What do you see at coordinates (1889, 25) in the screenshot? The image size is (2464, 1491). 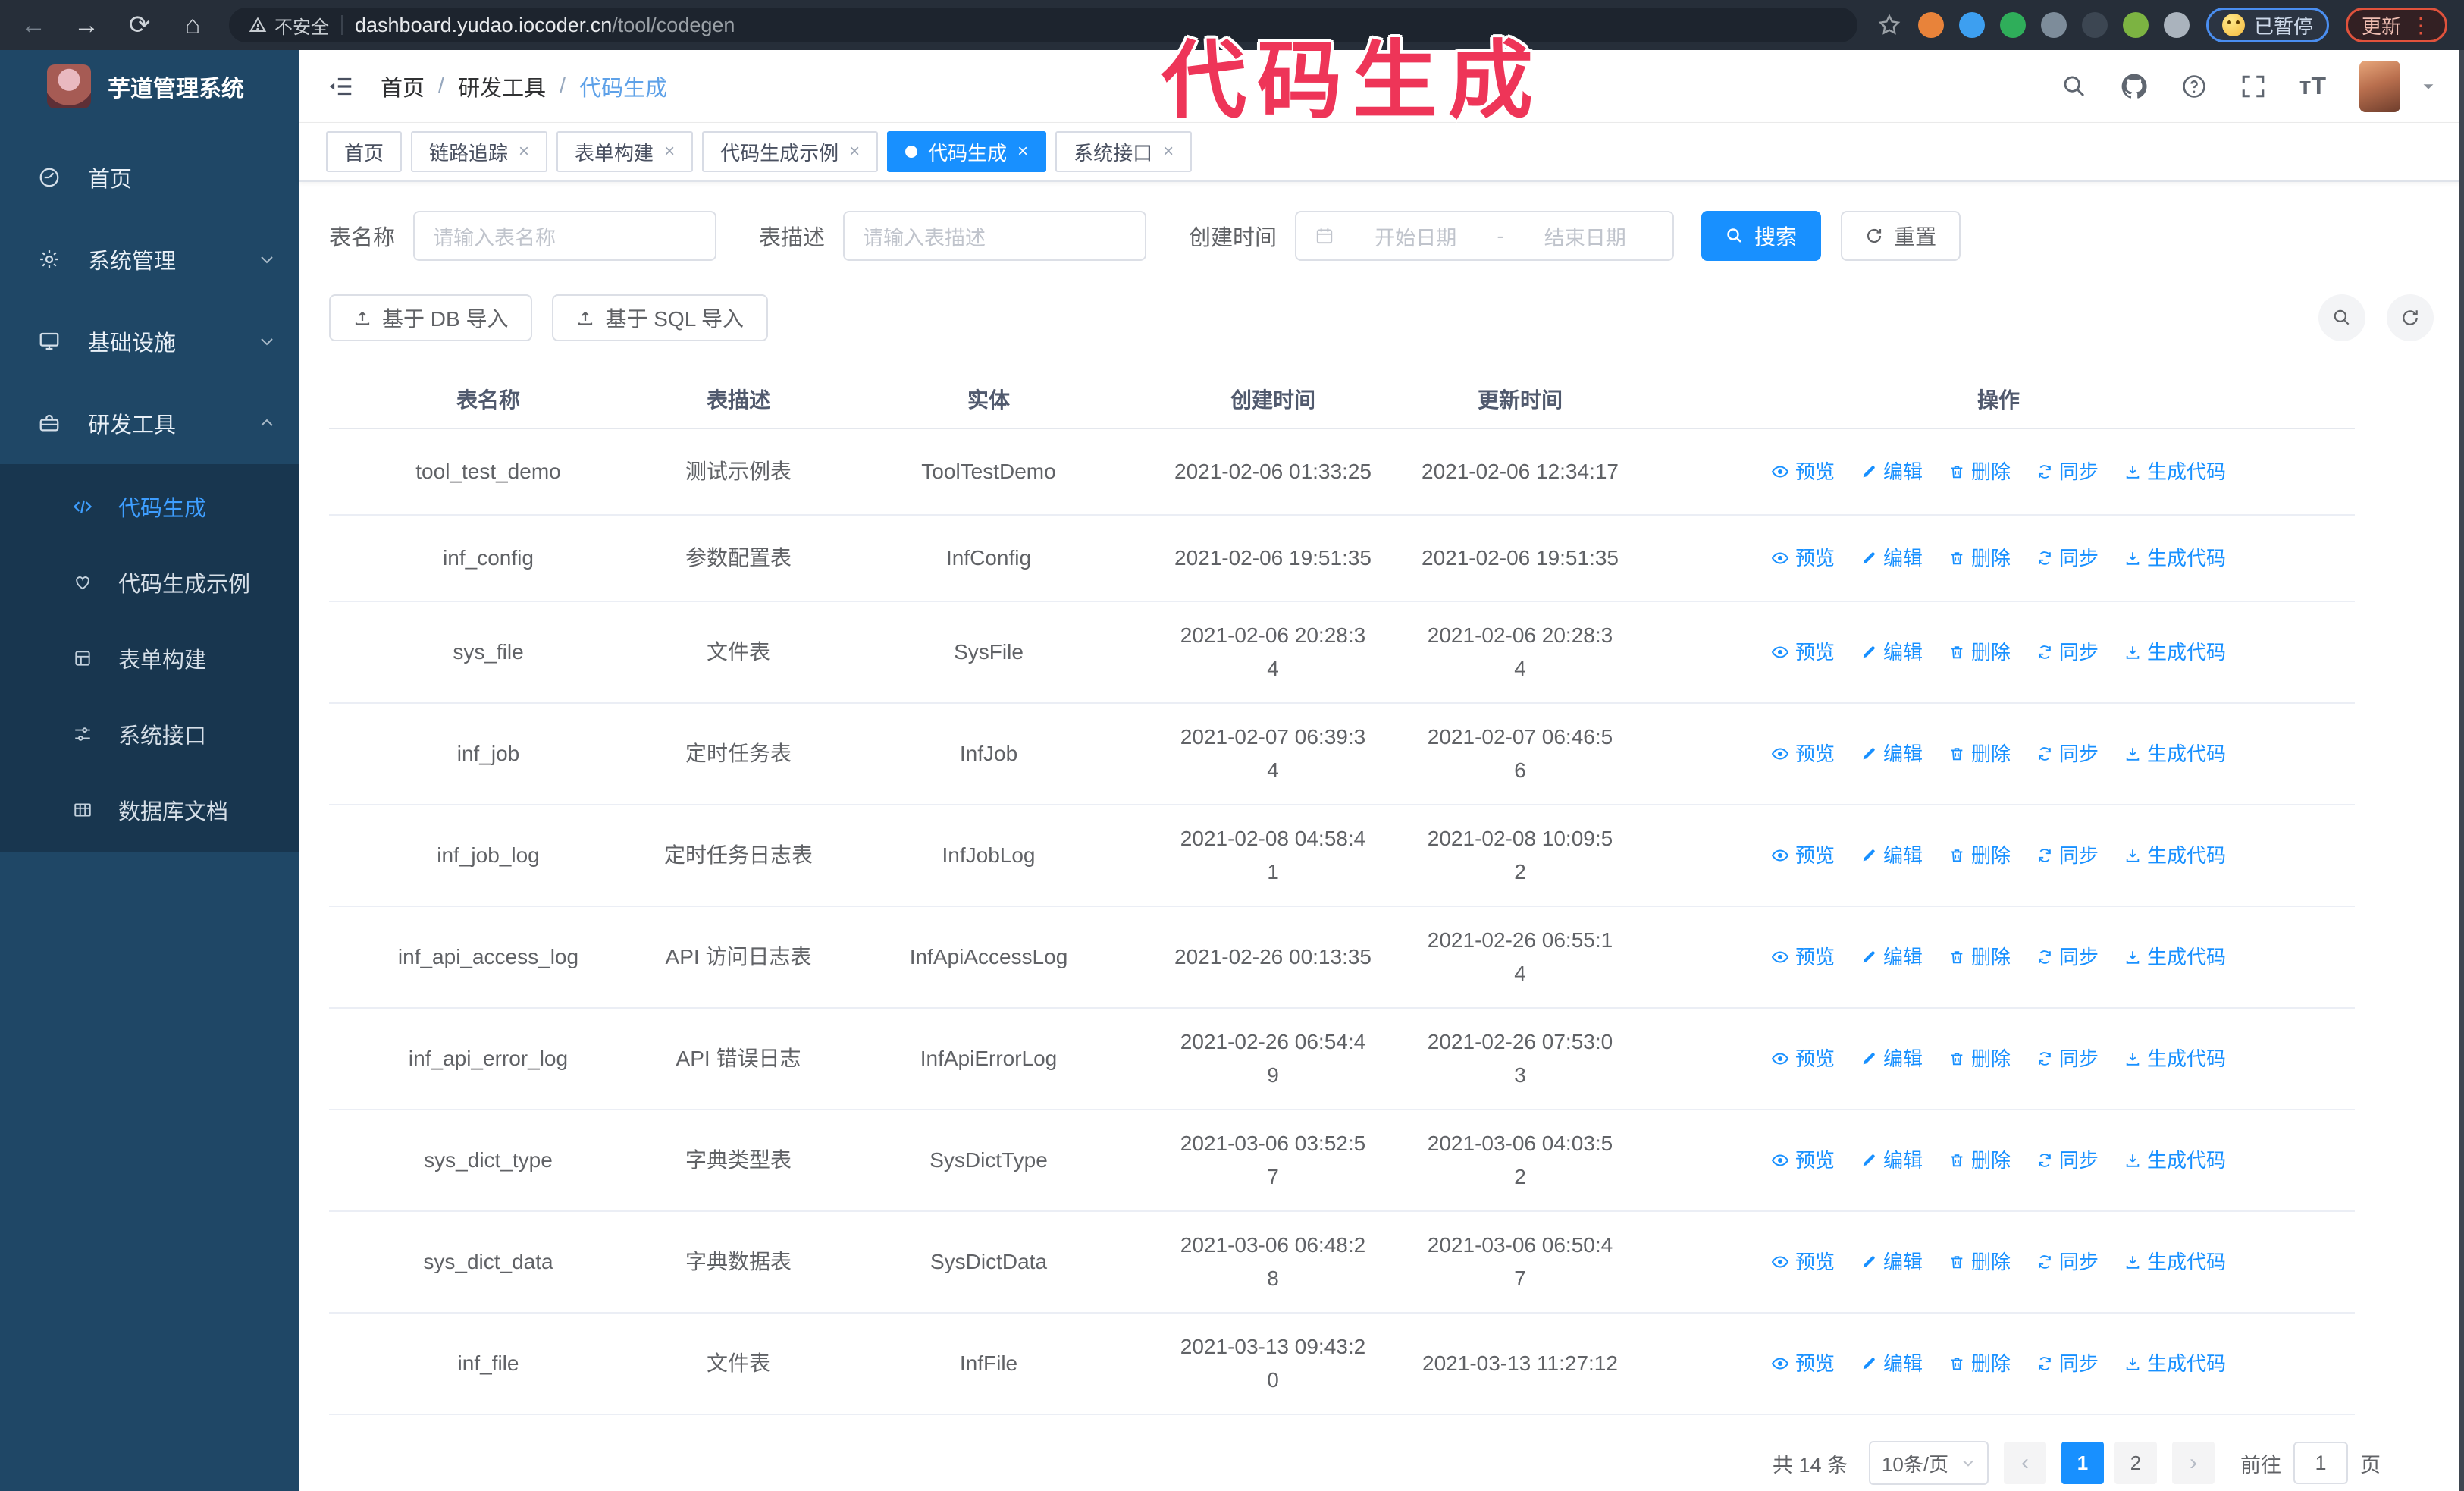 I see `star-icon` at bounding box center [1889, 25].